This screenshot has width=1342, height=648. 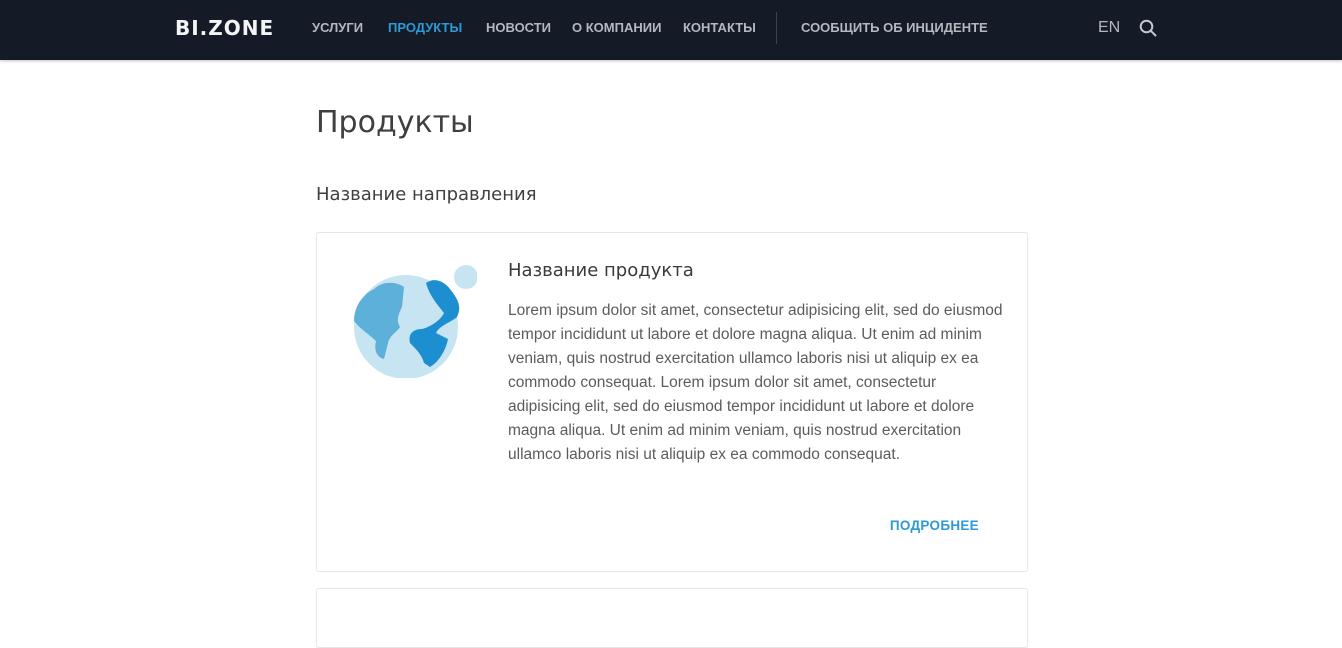 I want to click on product-card-next, so click(x=672, y=618).